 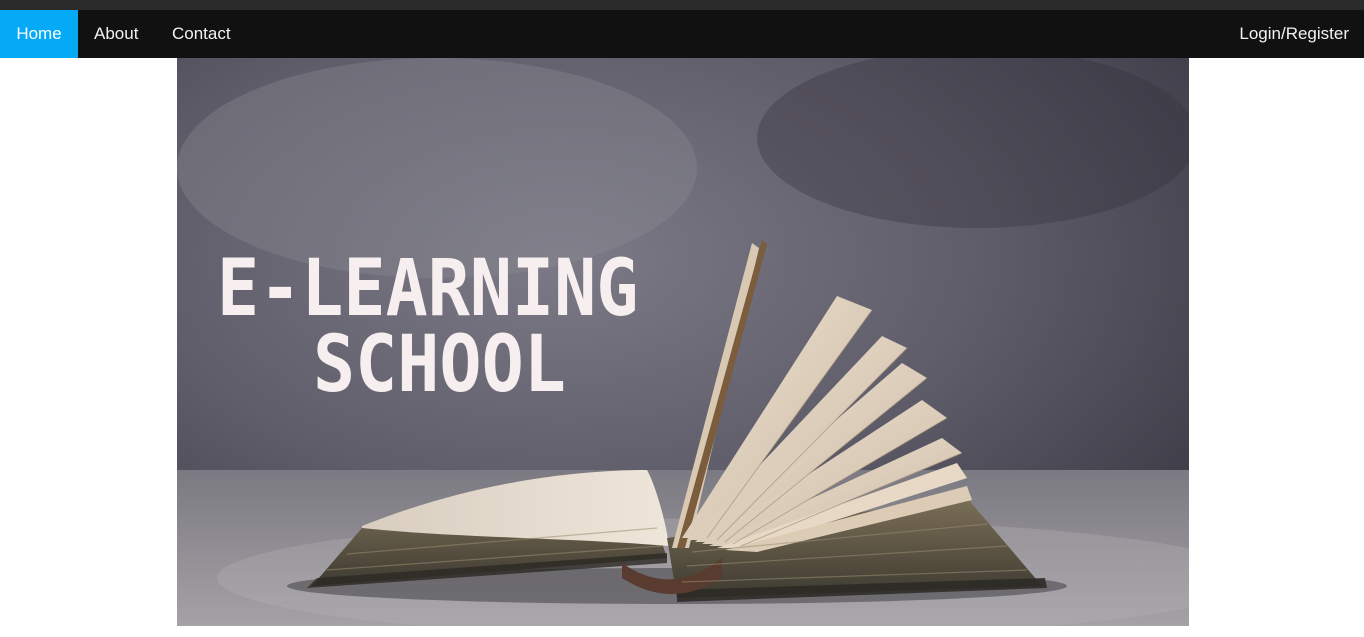 I want to click on nav-login-register-link: Login/Register, so click(x=1294, y=34).